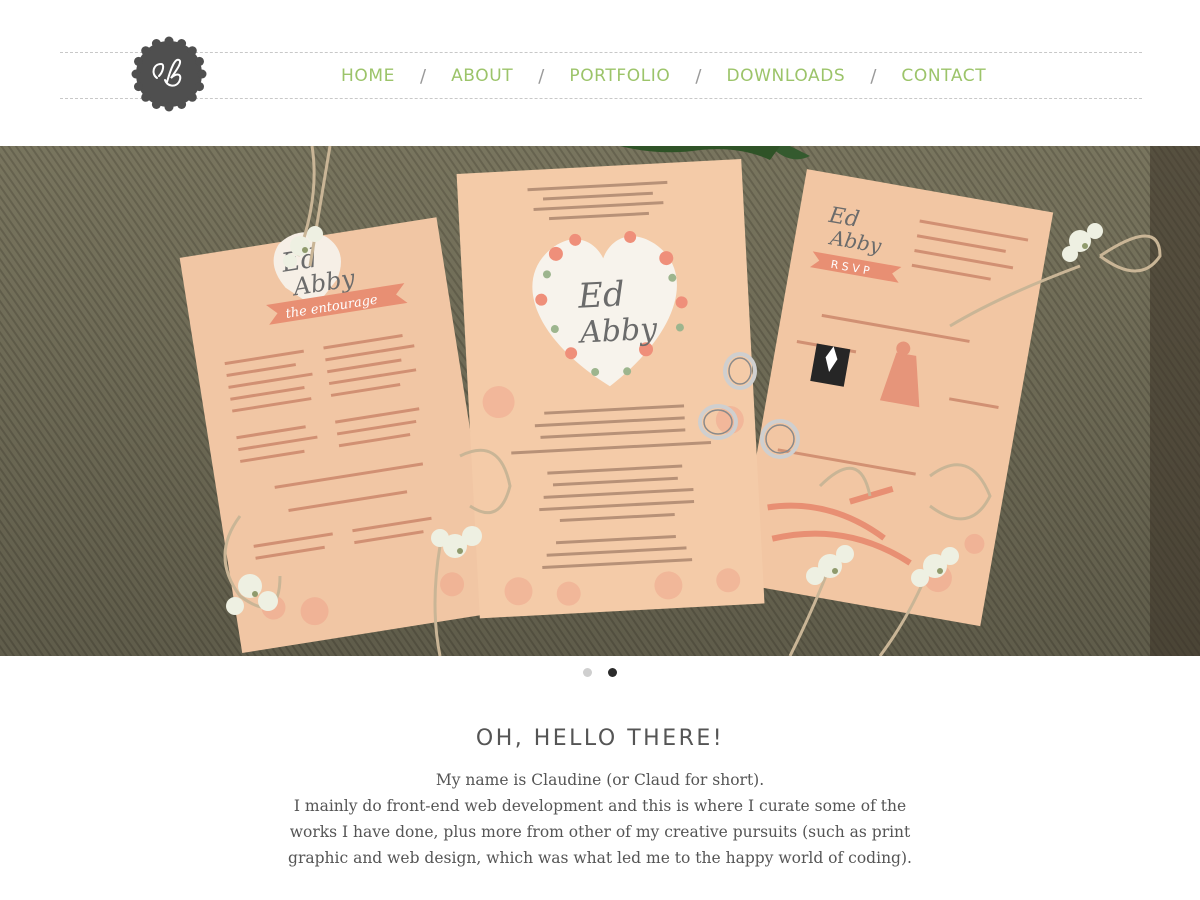 The width and height of the screenshot is (1200, 900). I want to click on site-logo, so click(169, 74).